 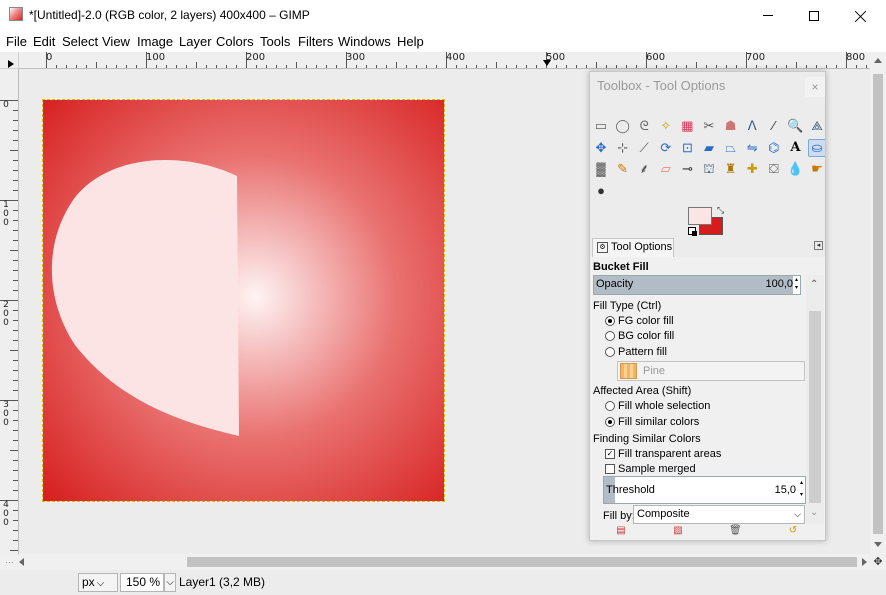 What do you see at coordinates (864, 562) in the screenshot?
I see `scroll-right-icon` at bounding box center [864, 562].